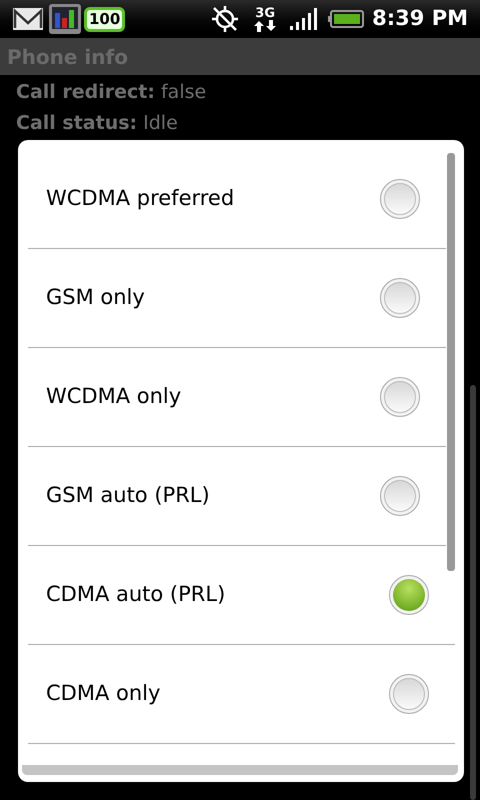  I want to click on info-value: false, so click(183, 93).